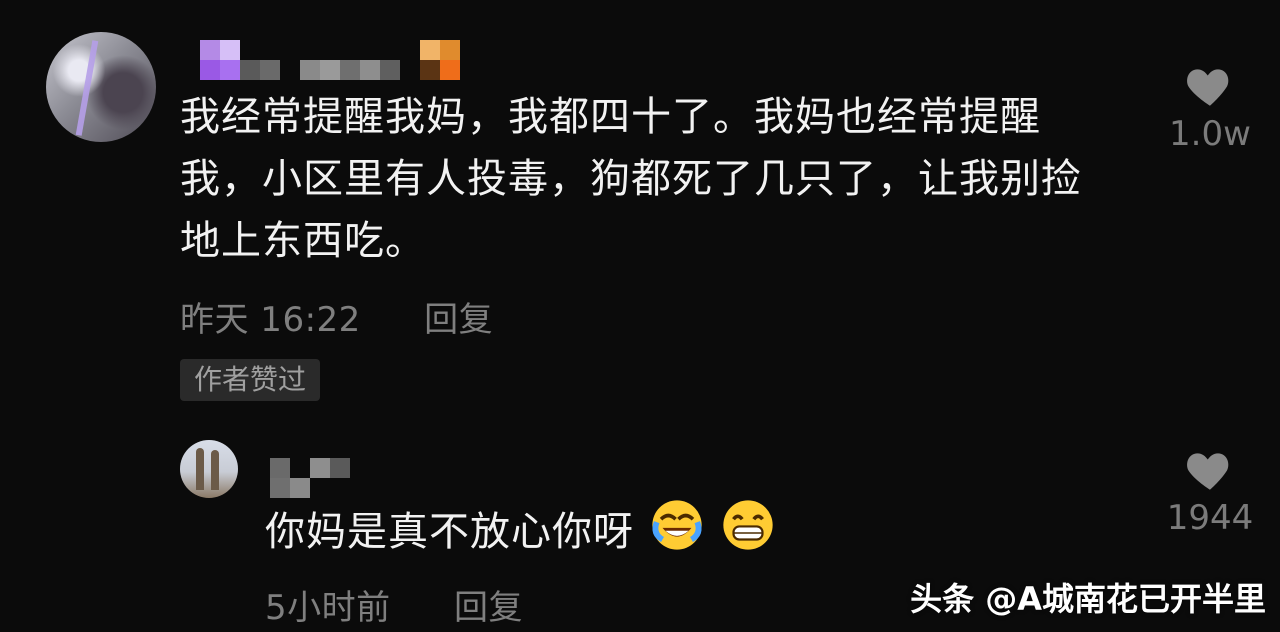 The width and height of the screenshot is (1280, 632). I want to click on username-blurred, so click(348, 60).